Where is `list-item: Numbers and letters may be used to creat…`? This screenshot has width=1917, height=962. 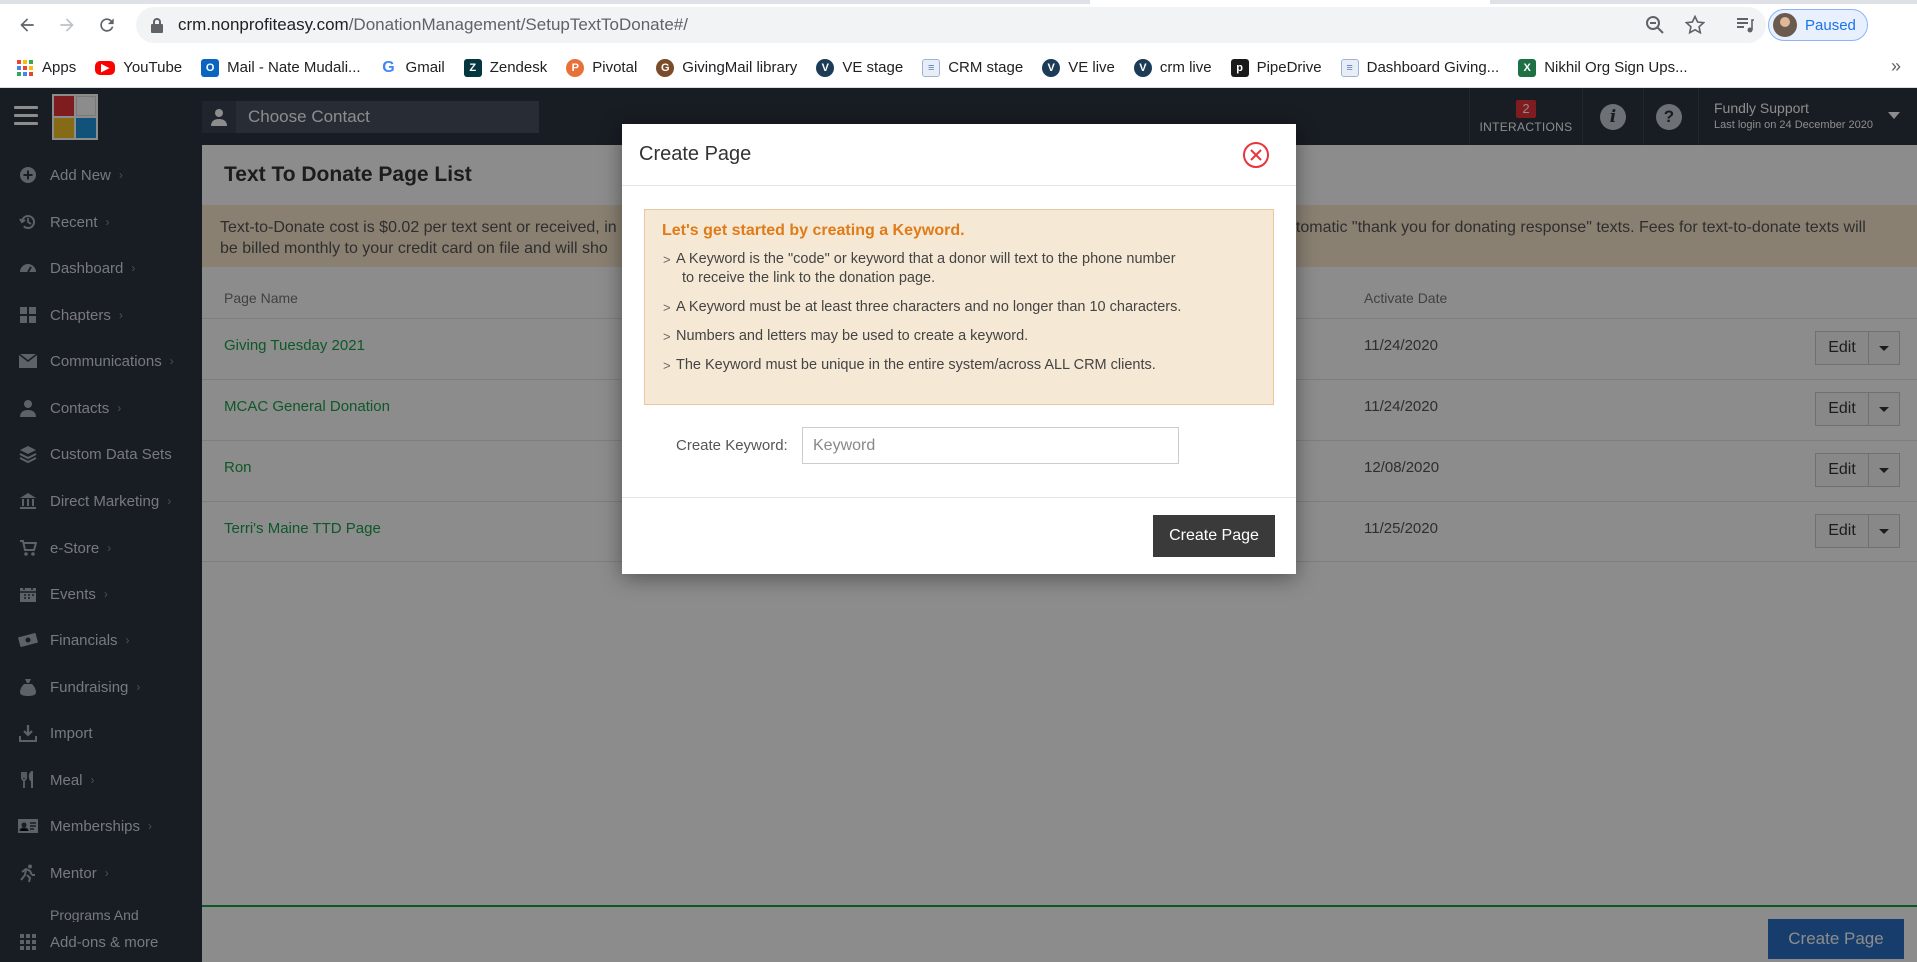 list-item: Numbers and letters may be used to creat… is located at coordinates (959, 336).